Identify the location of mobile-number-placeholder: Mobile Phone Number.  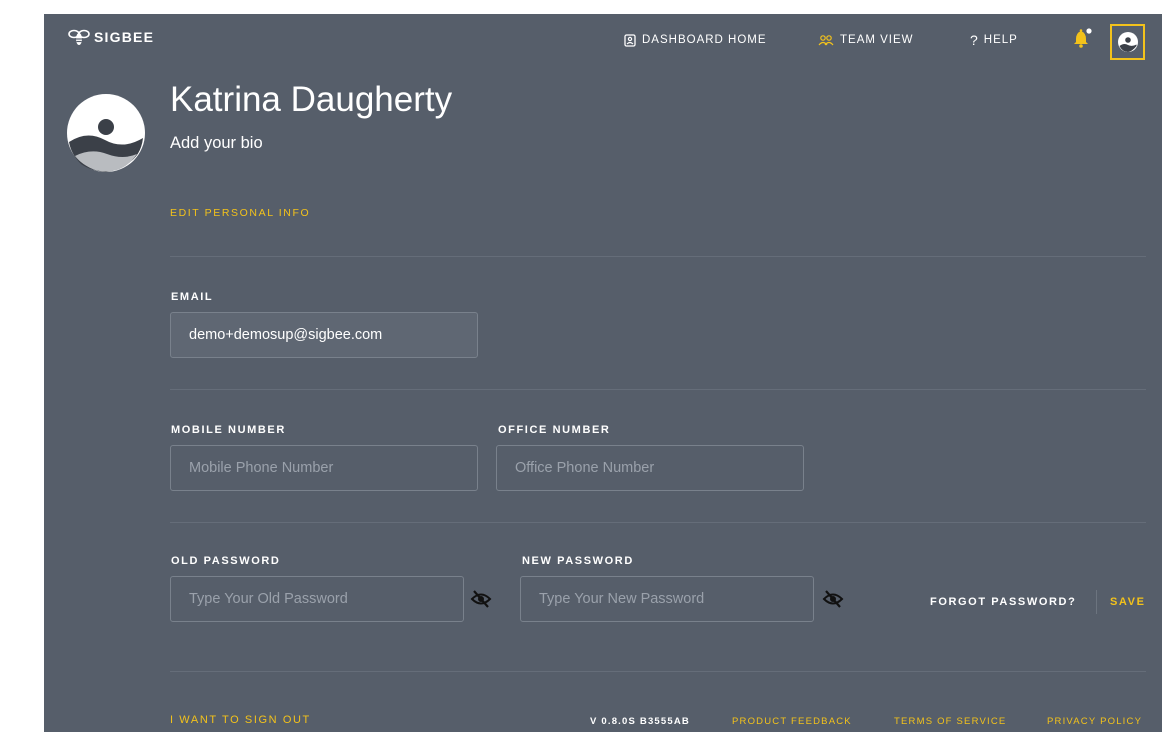
(261, 468).